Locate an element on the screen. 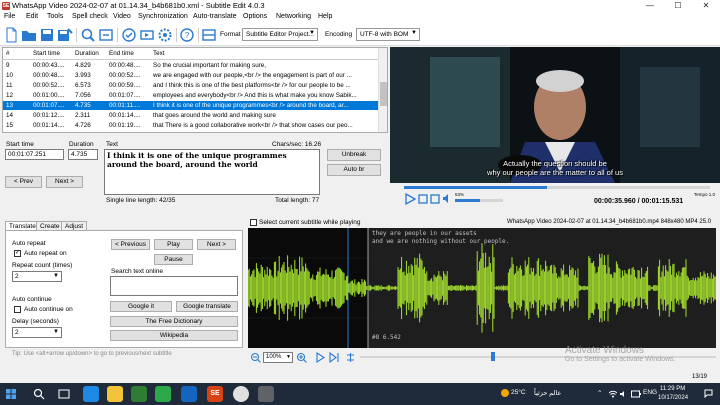  menu-video: Video is located at coordinates (122, 16).